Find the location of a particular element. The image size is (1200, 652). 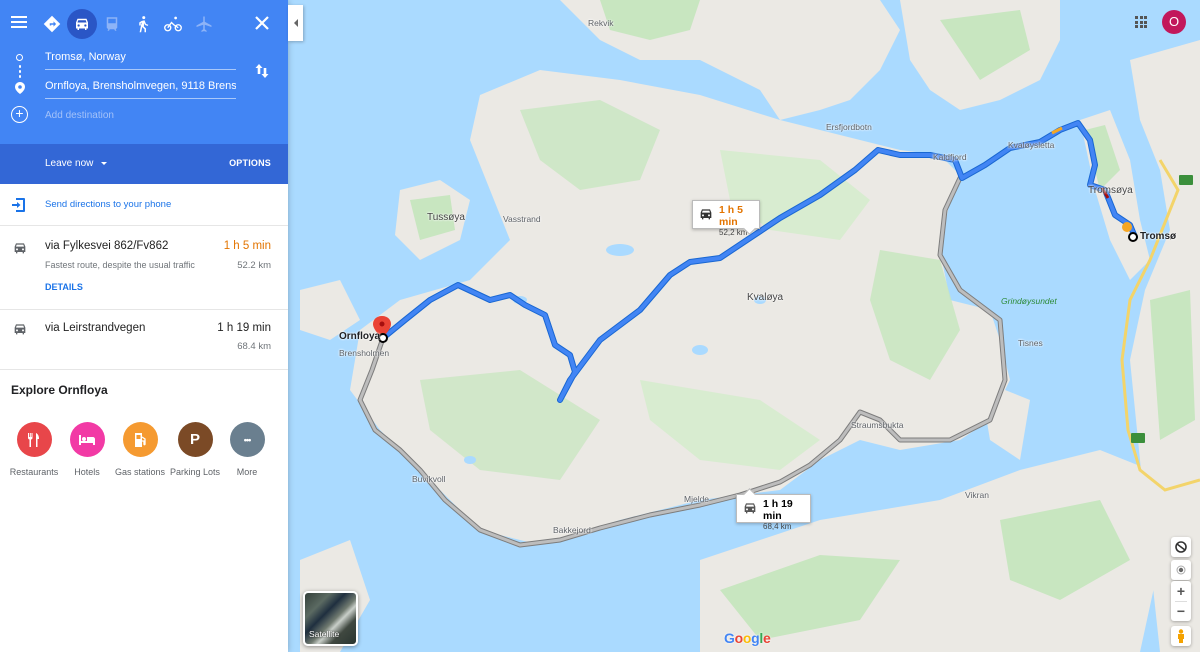

explore-heading: Explore Ornfloya is located at coordinates (59, 390).